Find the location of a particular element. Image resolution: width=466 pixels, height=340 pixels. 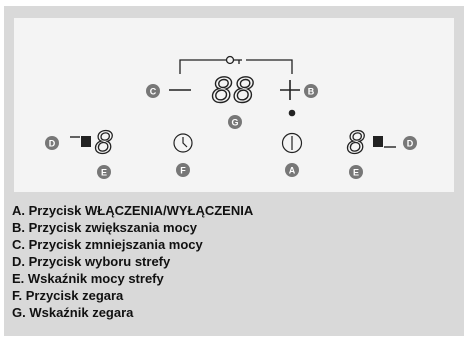

callout-c: C is located at coordinates (153, 91).